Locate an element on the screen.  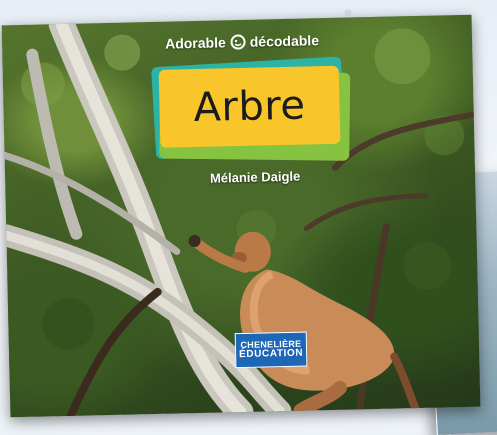
book-title: Arbre is located at coordinates (249, 107).